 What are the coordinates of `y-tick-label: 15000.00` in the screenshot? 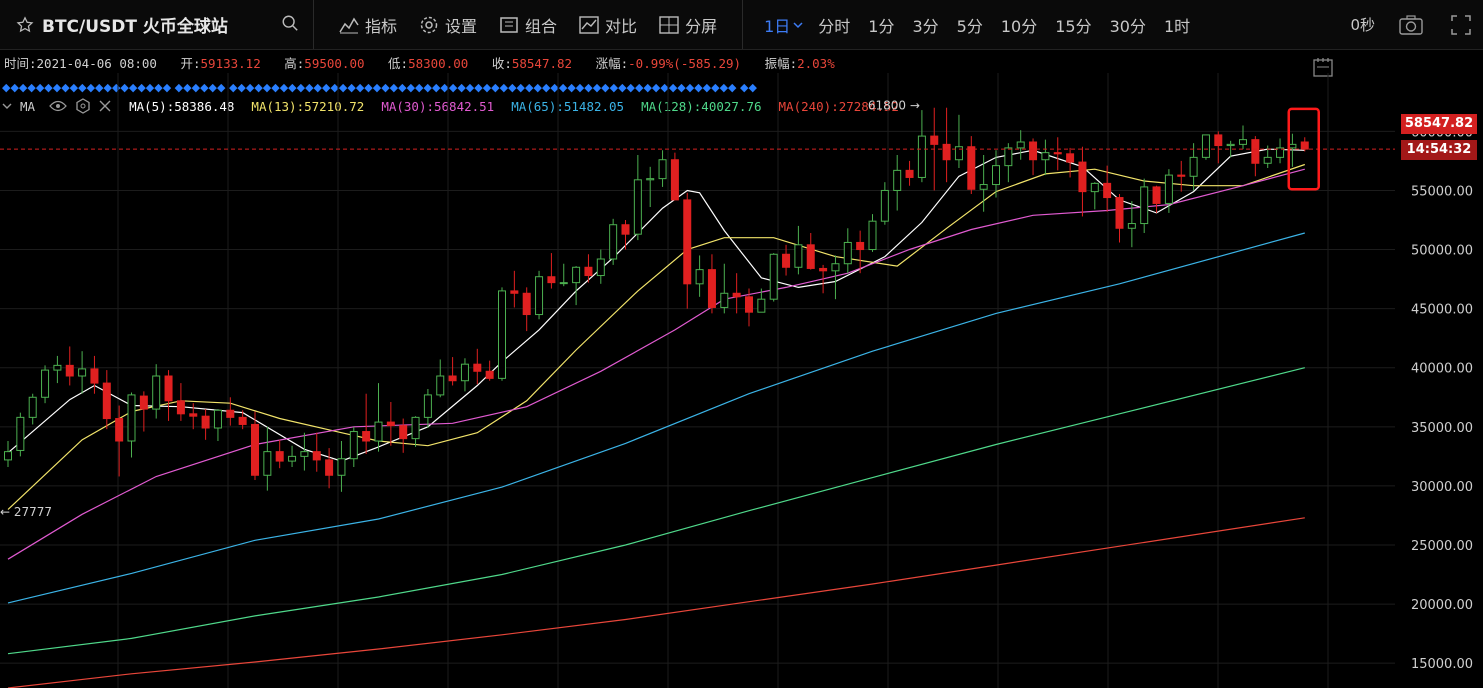 It's located at (1442, 664).